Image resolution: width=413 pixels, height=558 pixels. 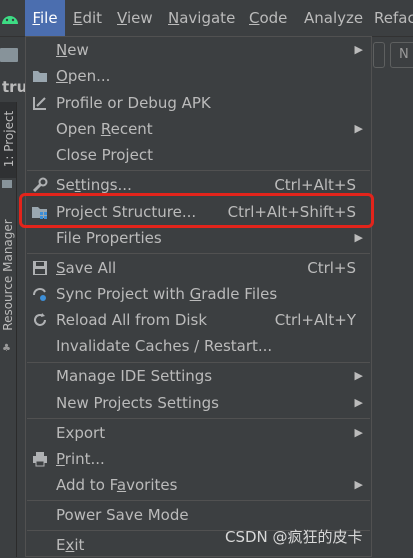 What do you see at coordinates (198, 403) in the screenshot?
I see `menu-item-new-projects-settings: New Projects Settings ▶` at bounding box center [198, 403].